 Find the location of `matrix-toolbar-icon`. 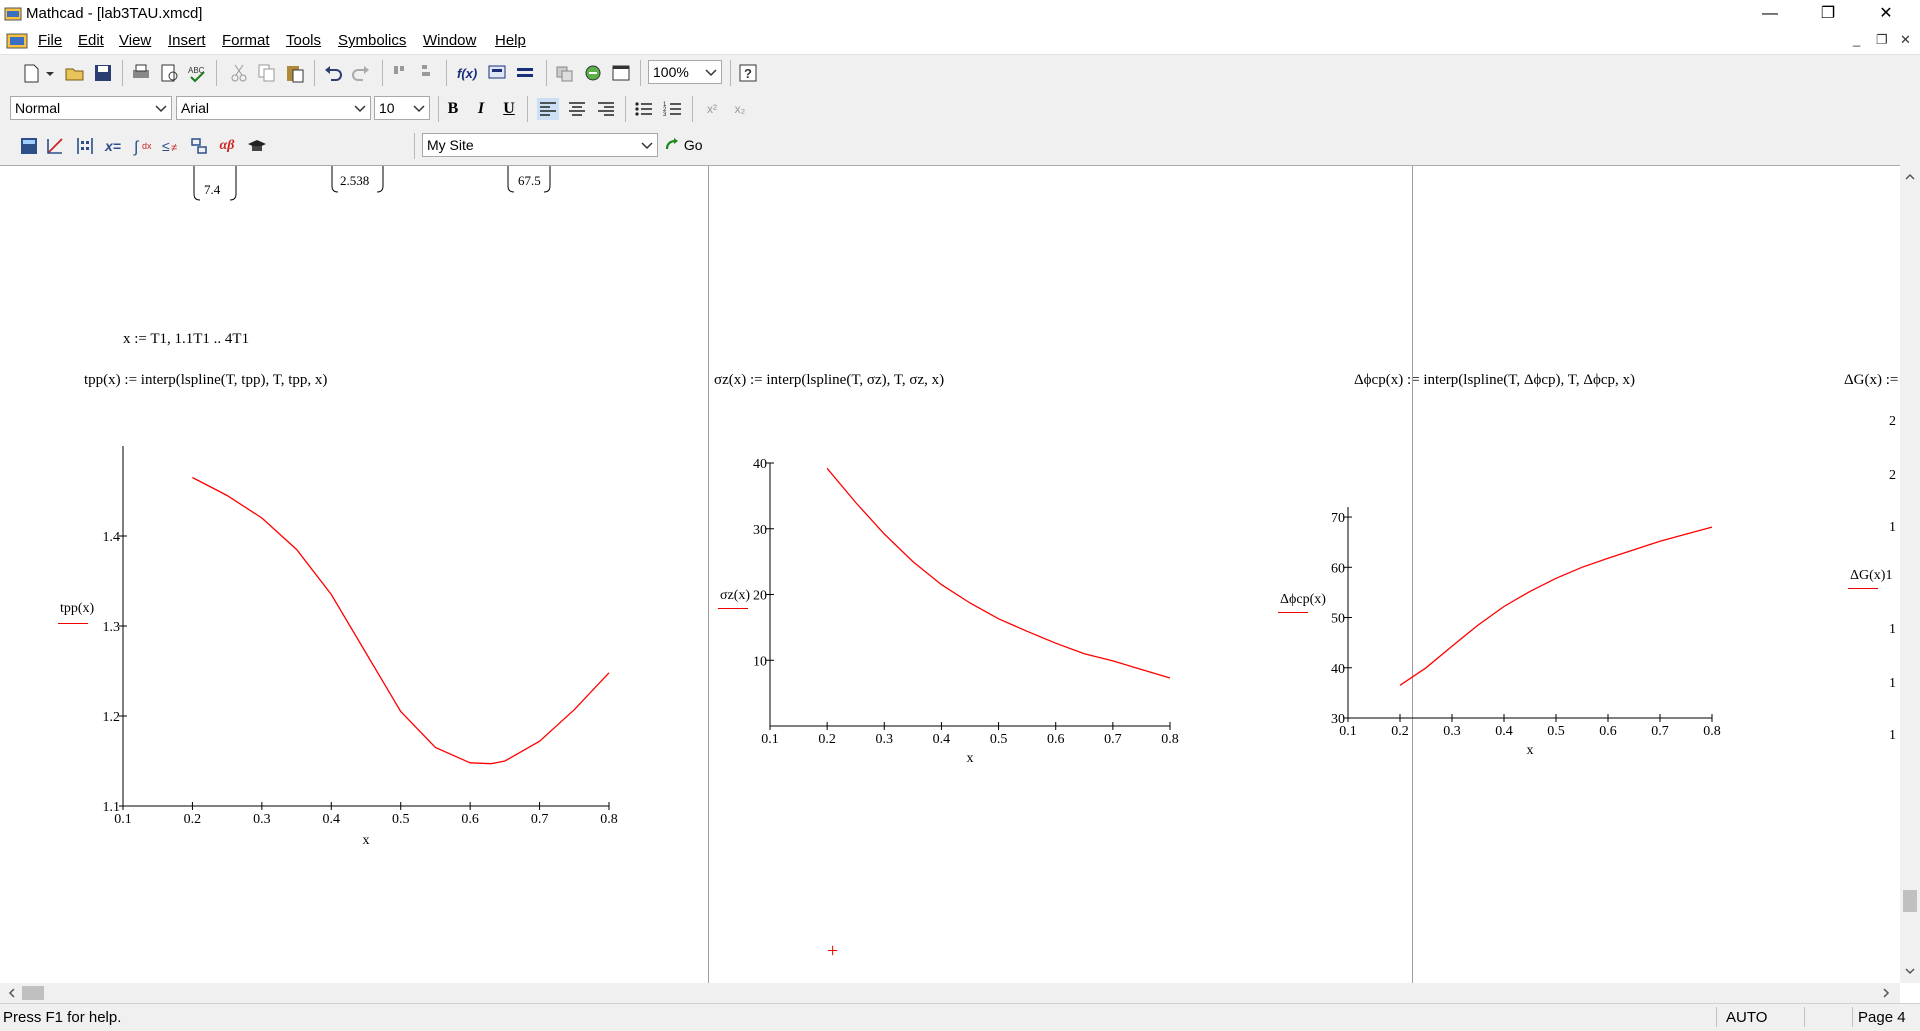

matrix-toolbar-icon is located at coordinates (85, 146).